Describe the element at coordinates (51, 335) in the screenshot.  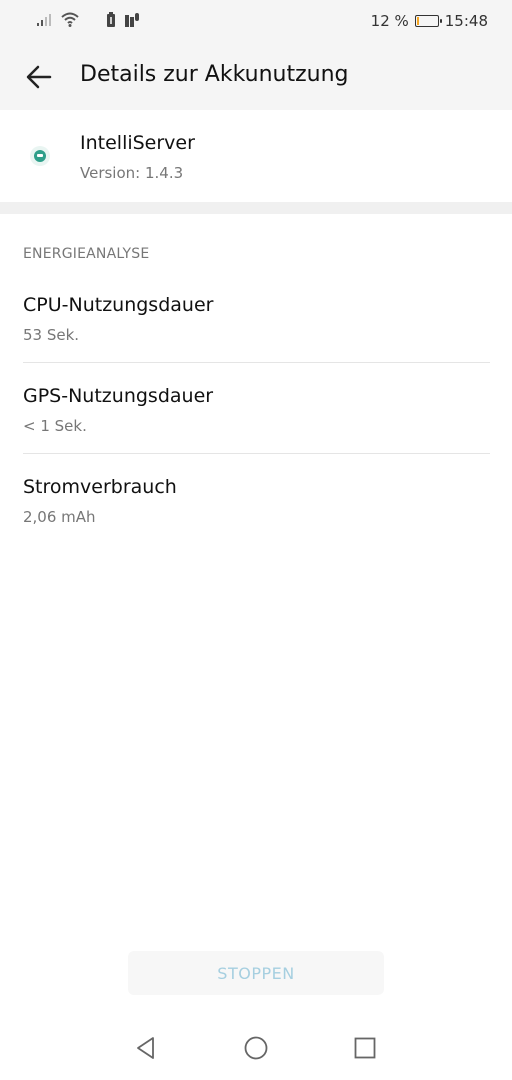
I see `list-item-value: 53 Sek.` at that location.